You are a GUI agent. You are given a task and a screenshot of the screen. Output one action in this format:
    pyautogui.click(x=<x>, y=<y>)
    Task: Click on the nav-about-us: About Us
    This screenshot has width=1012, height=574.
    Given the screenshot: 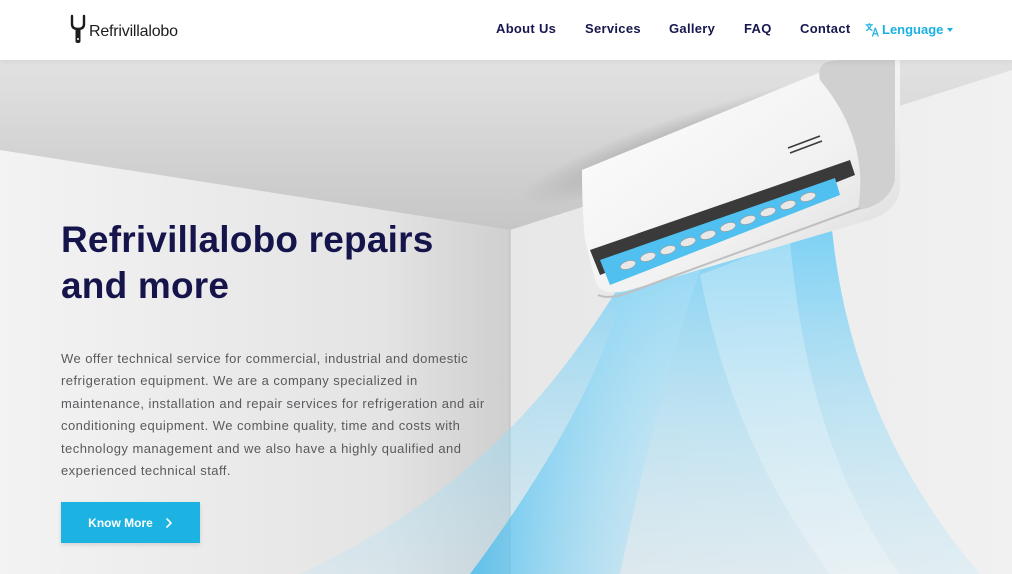 What is the action you would take?
    pyautogui.click(x=526, y=28)
    